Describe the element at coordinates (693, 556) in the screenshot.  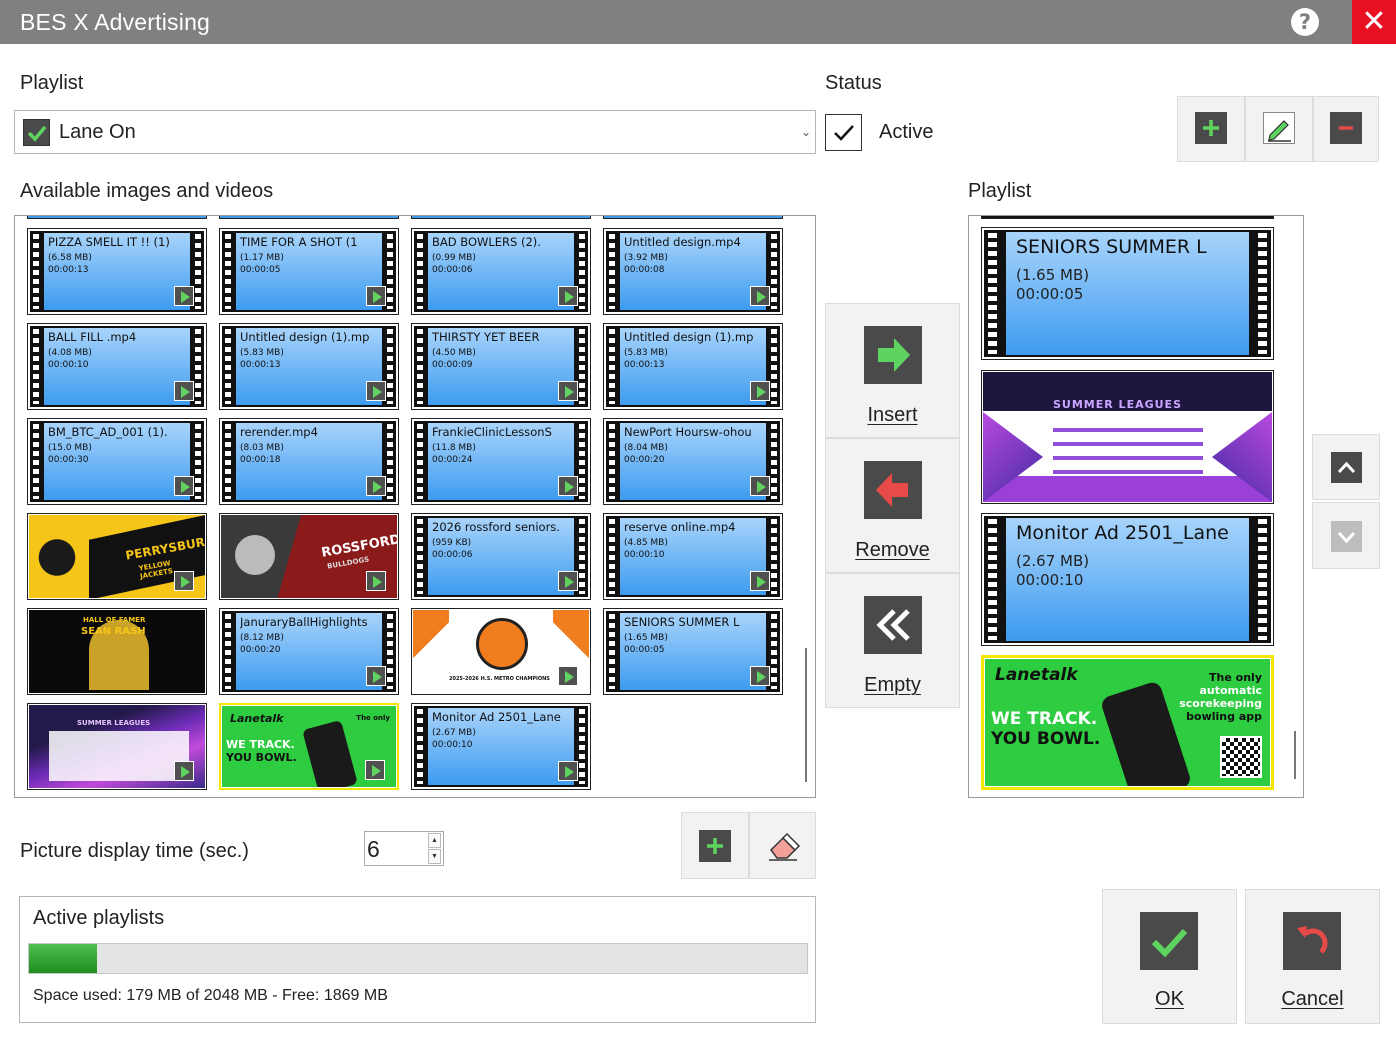
I see `media-tile: reserve online.mp4 (4.85 MB) 00:00:10` at that location.